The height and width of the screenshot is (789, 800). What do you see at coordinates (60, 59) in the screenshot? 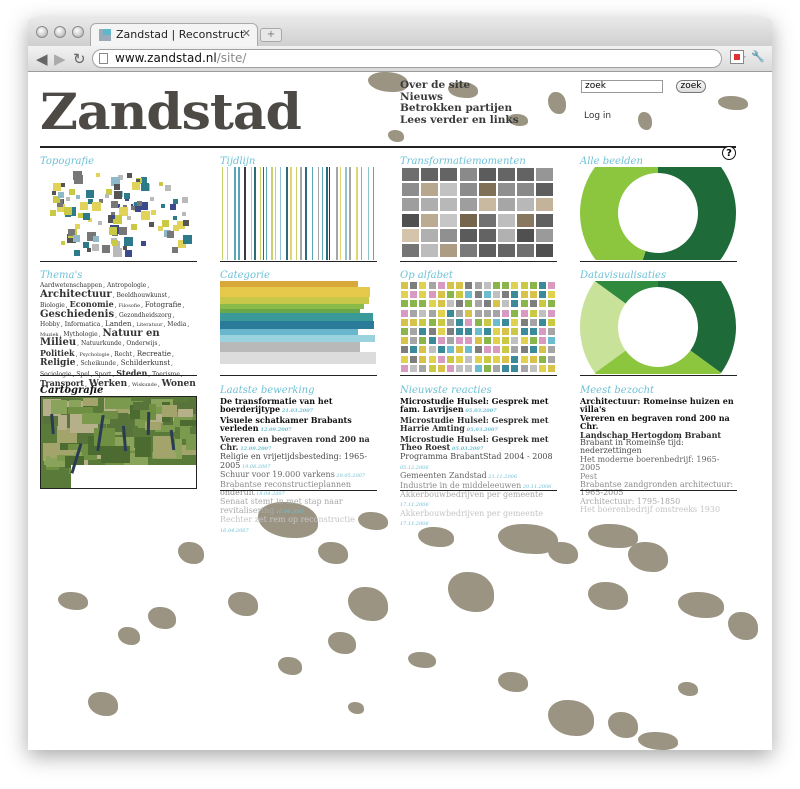
I see `forward-icon: ▶` at bounding box center [60, 59].